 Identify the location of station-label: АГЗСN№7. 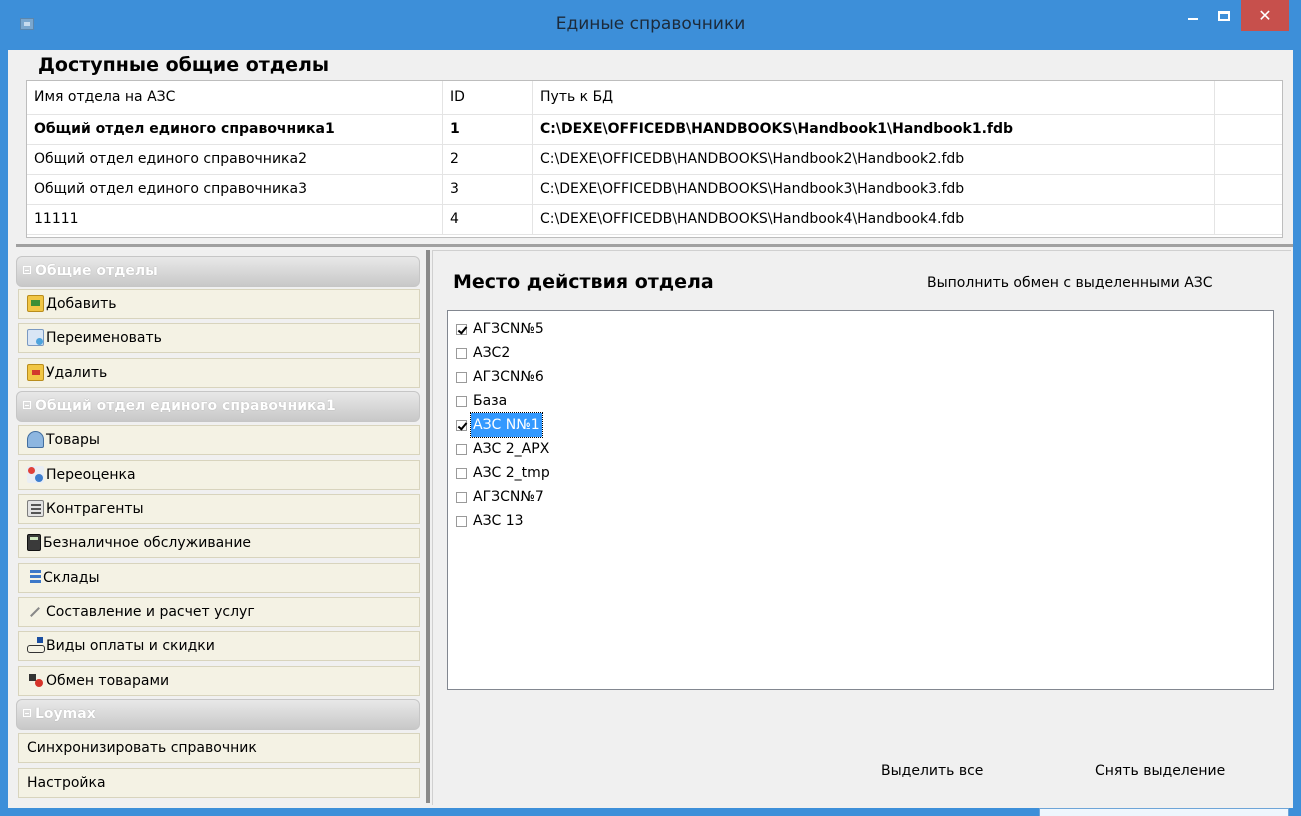
(508, 497).